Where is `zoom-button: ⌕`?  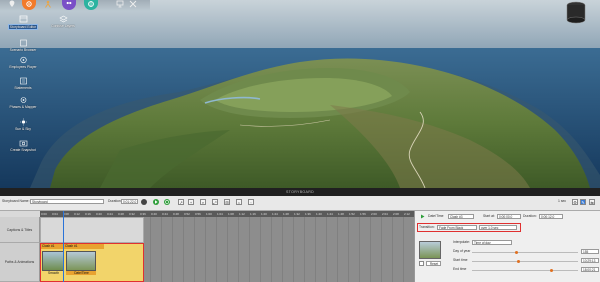 zoom-button: ⌕ is located at coordinates (203, 201).